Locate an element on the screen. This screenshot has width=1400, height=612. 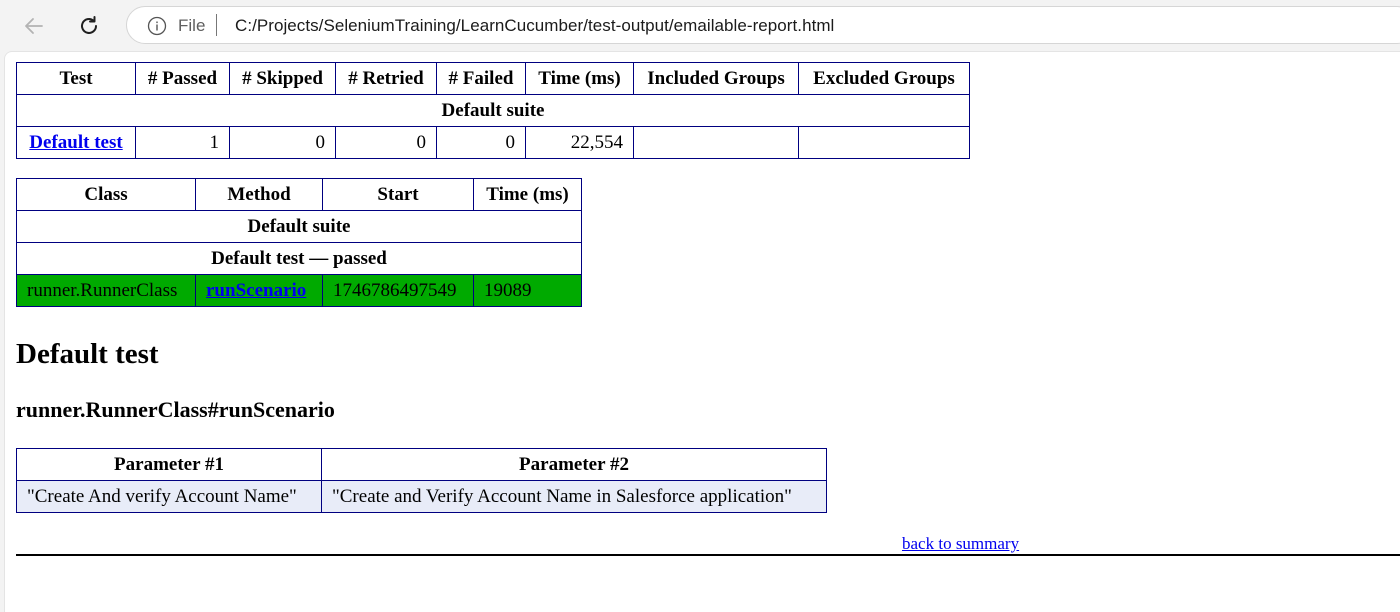
col-header-start: Start is located at coordinates (398, 194).